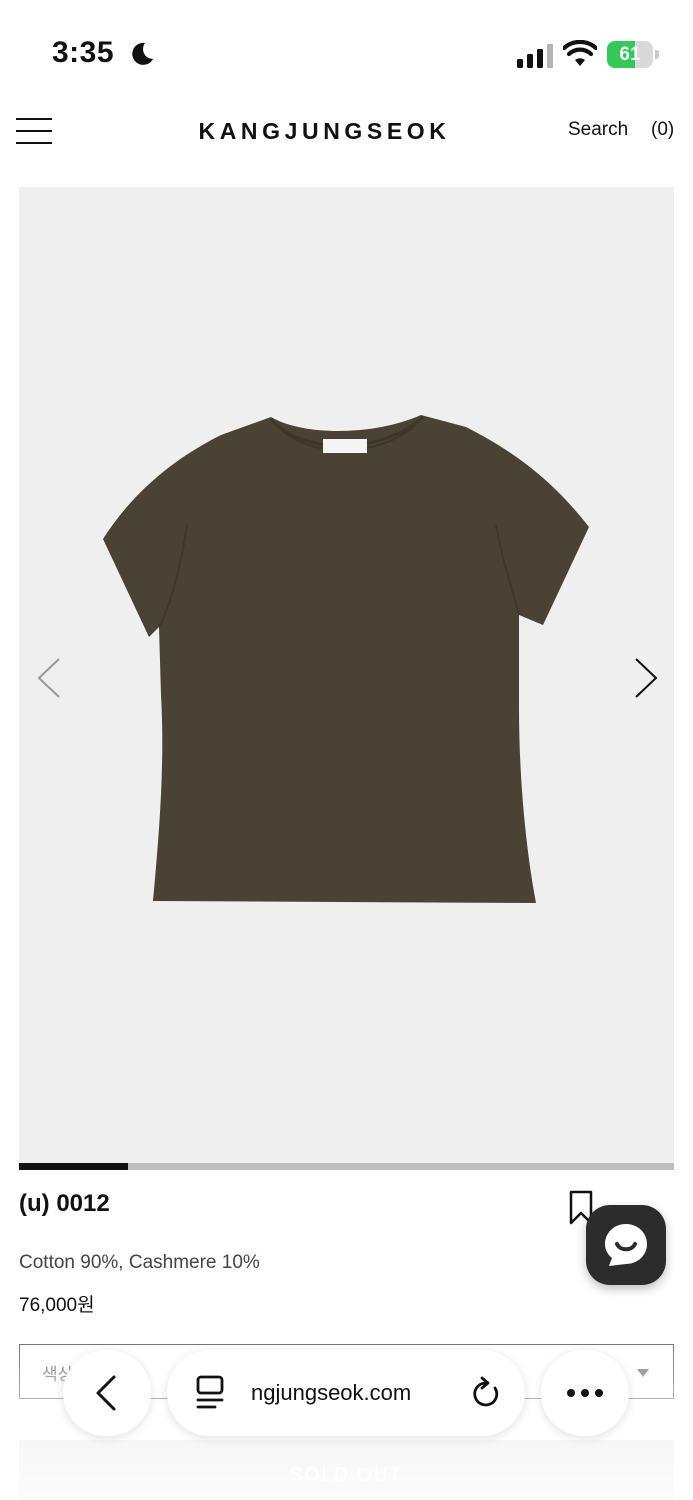  Describe the element at coordinates (74, 1166) in the screenshot. I see `gallery-progress-fill` at that location.